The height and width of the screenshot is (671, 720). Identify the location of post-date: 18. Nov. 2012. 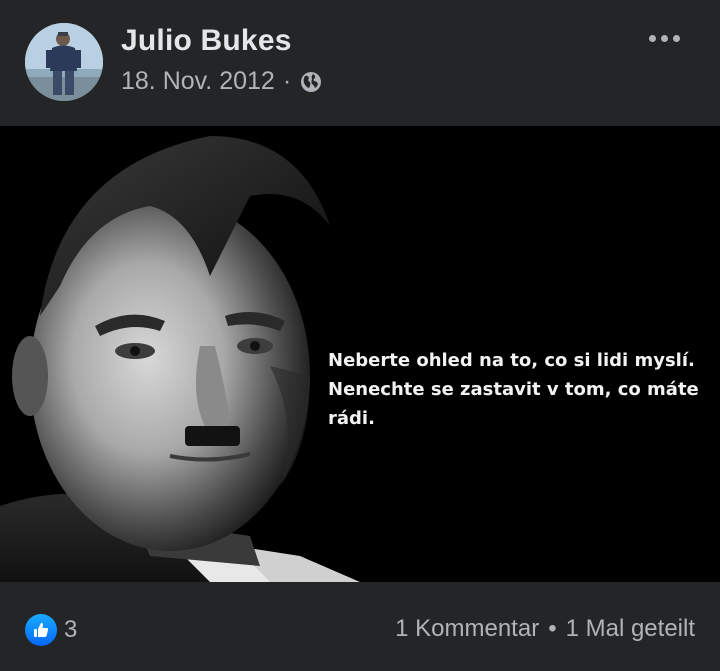
(198, 81).